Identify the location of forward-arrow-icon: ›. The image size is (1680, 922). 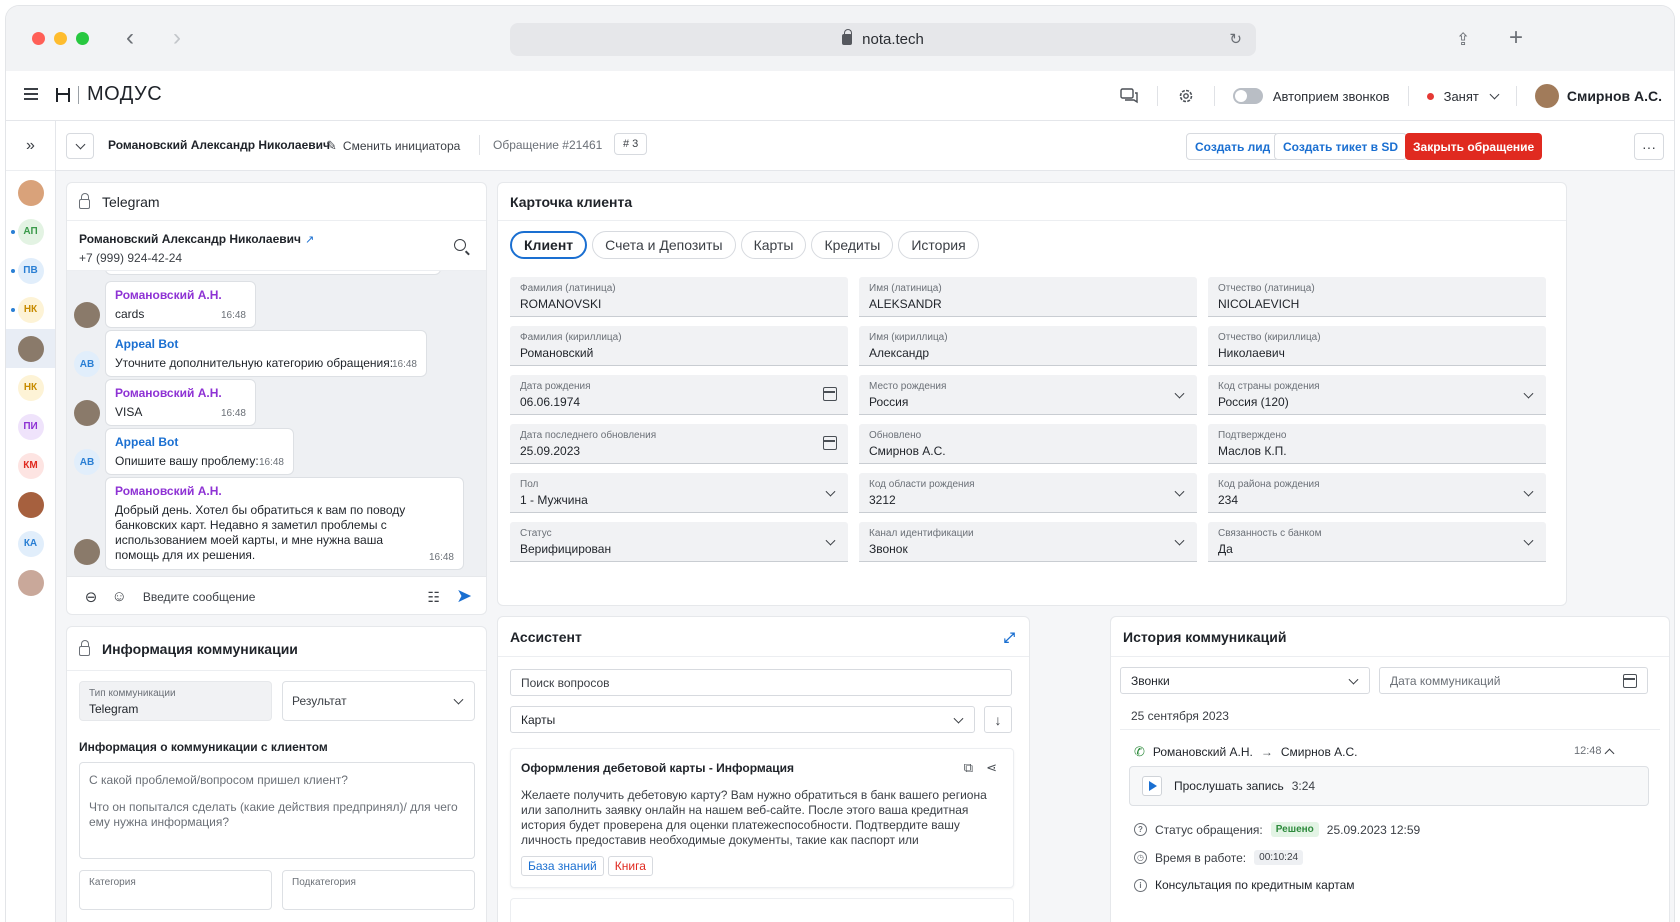
(177, 38).